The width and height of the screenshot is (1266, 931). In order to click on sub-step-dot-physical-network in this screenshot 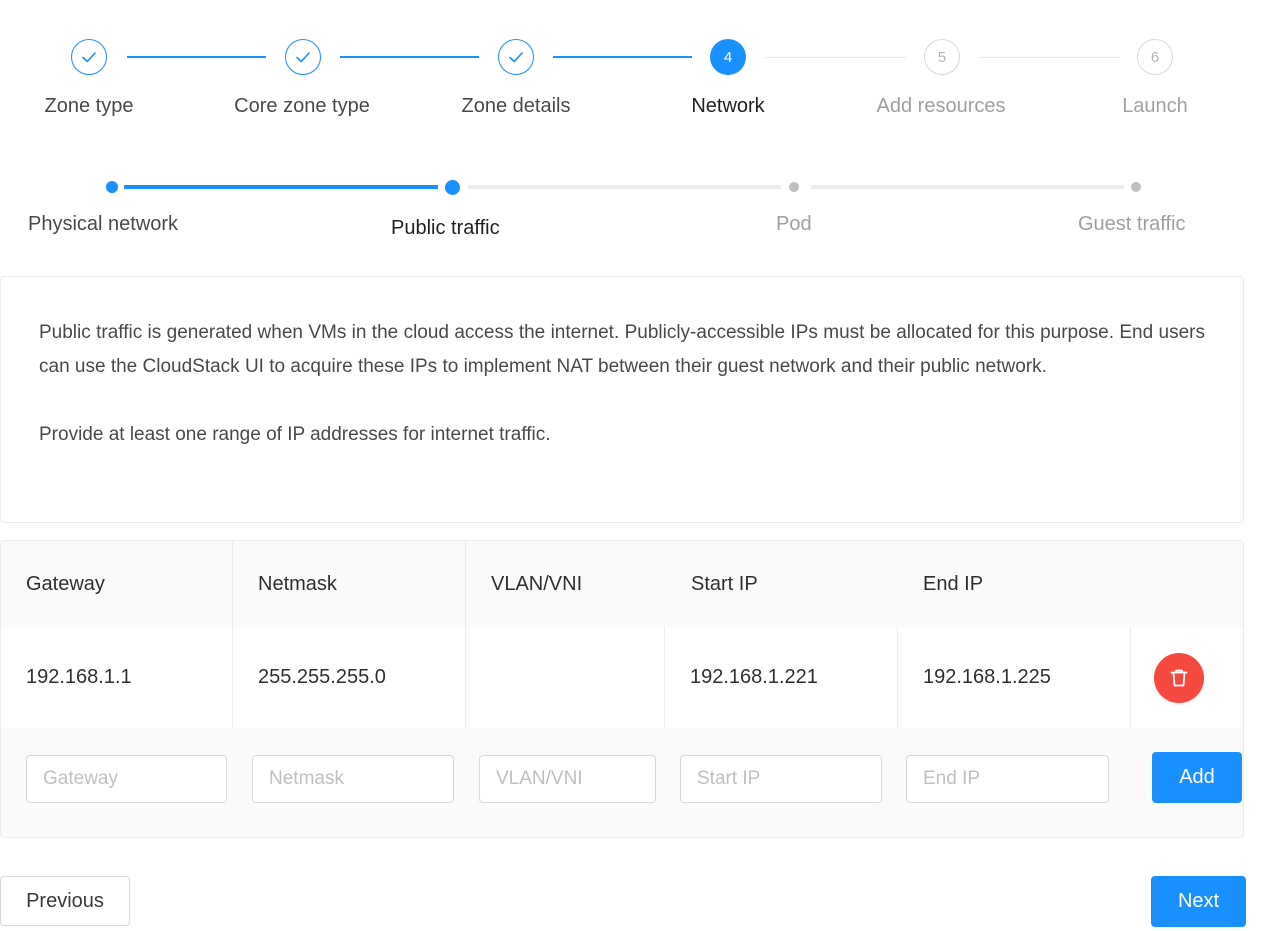, I will do `click(112, 187)`.